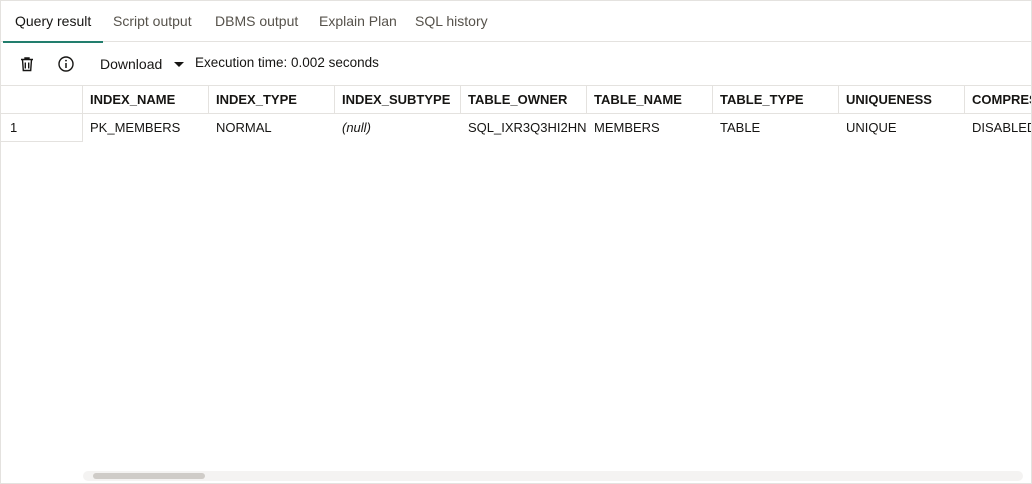 This screenshot has width=1032, height=484. I want to click on row-number-header, so click(42, 100).